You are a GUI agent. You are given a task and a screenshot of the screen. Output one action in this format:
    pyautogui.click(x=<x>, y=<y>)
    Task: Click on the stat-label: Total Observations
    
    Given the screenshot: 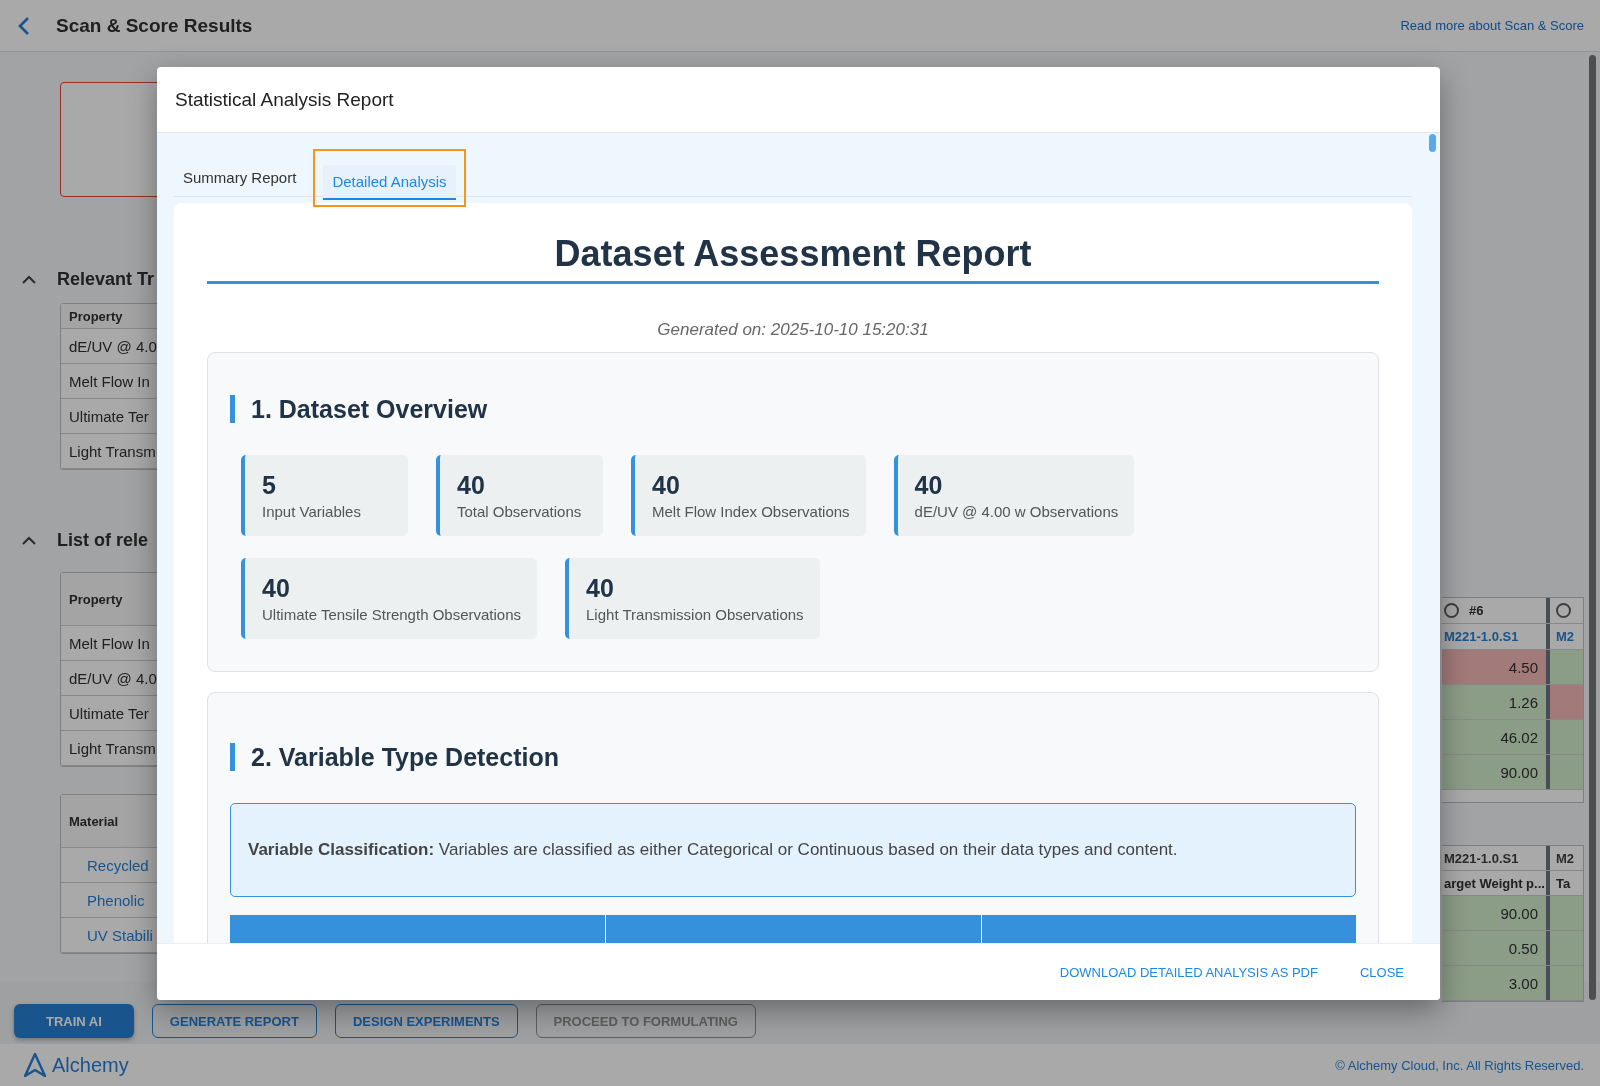 What is the action you would take?
    pyautogui.click(x=520, y=511)
    